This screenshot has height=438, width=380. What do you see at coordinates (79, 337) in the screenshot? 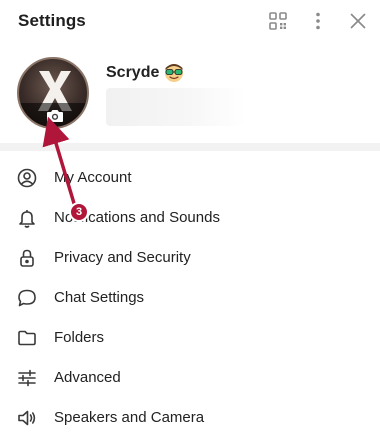
I see `menu-item-label: Folders` at bounding box center [79, 337].